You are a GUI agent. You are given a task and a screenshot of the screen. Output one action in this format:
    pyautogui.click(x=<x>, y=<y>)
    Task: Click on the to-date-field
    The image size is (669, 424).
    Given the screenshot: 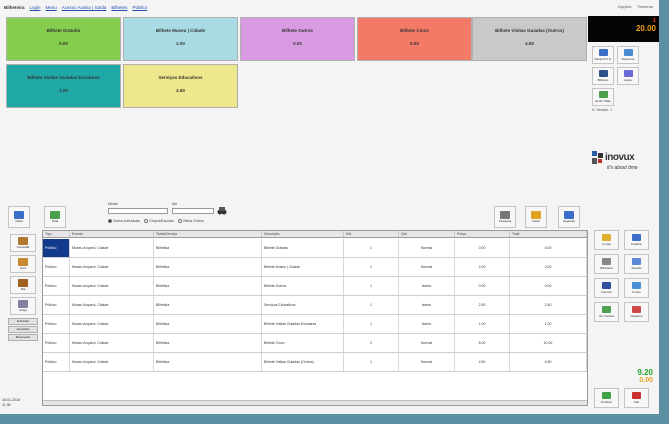 What is the action you would take?
    pyautogui.click(x=193, y=211)
    